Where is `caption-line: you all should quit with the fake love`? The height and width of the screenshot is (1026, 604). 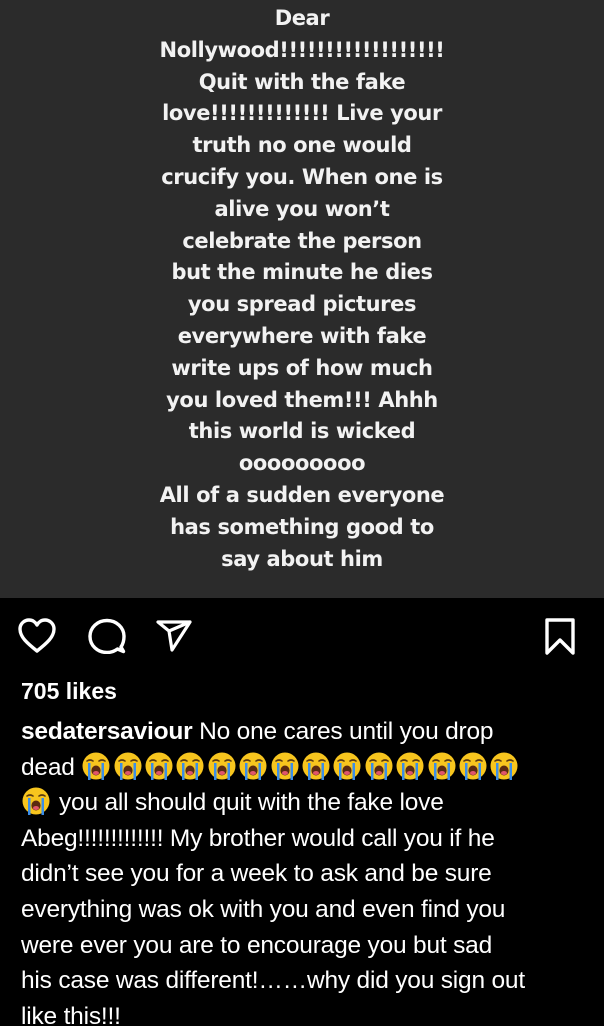
caption-line: you all should quit with the fake love is located at coordinates (306, 803).